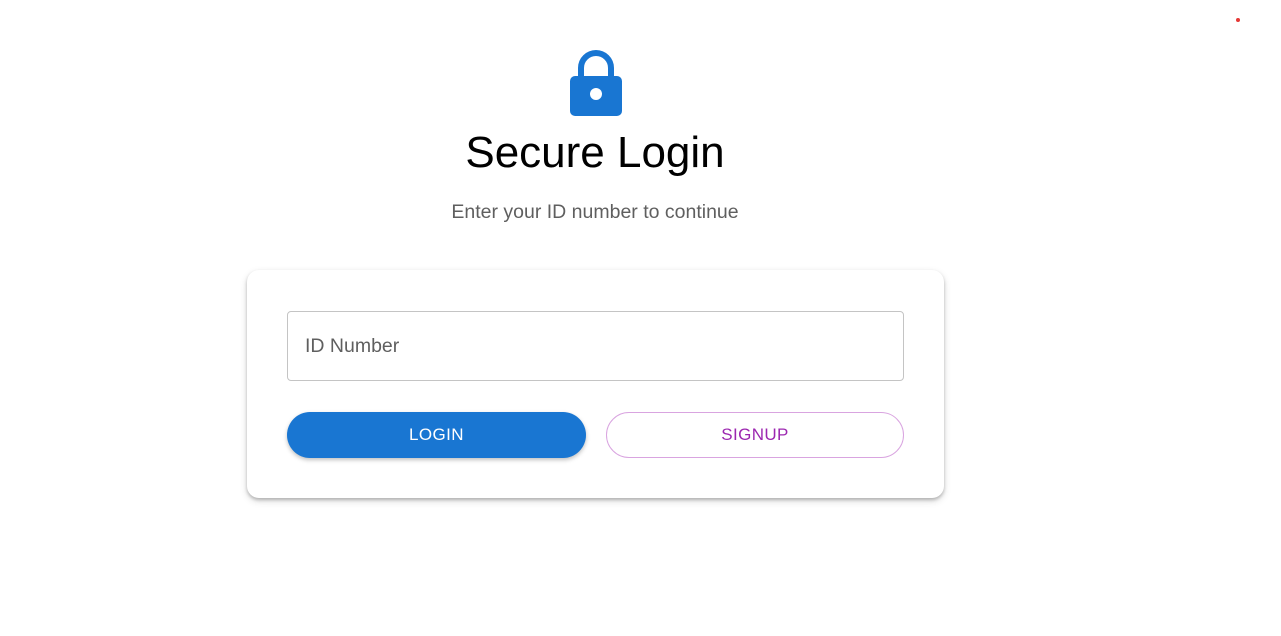 Image resolution: width=1281 pixels, height=636 pixels. What do you see at coordinates (755, 435) in the screenshot?
I see `signup-button: SIGNUP` at bounding box center [755, 435].